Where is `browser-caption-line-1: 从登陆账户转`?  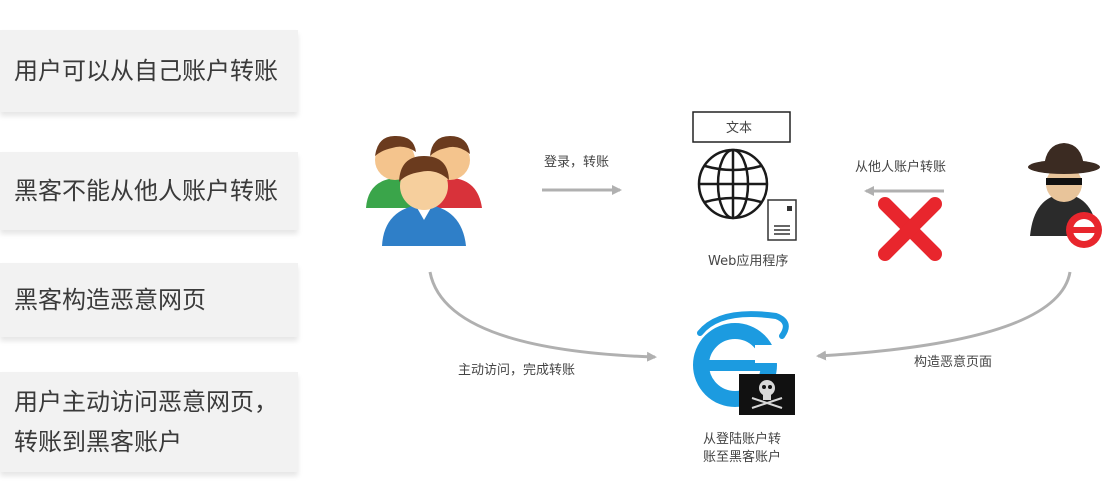
browser-caption-line-1: 从登陆账户转 is located at coordinates (742, 439).